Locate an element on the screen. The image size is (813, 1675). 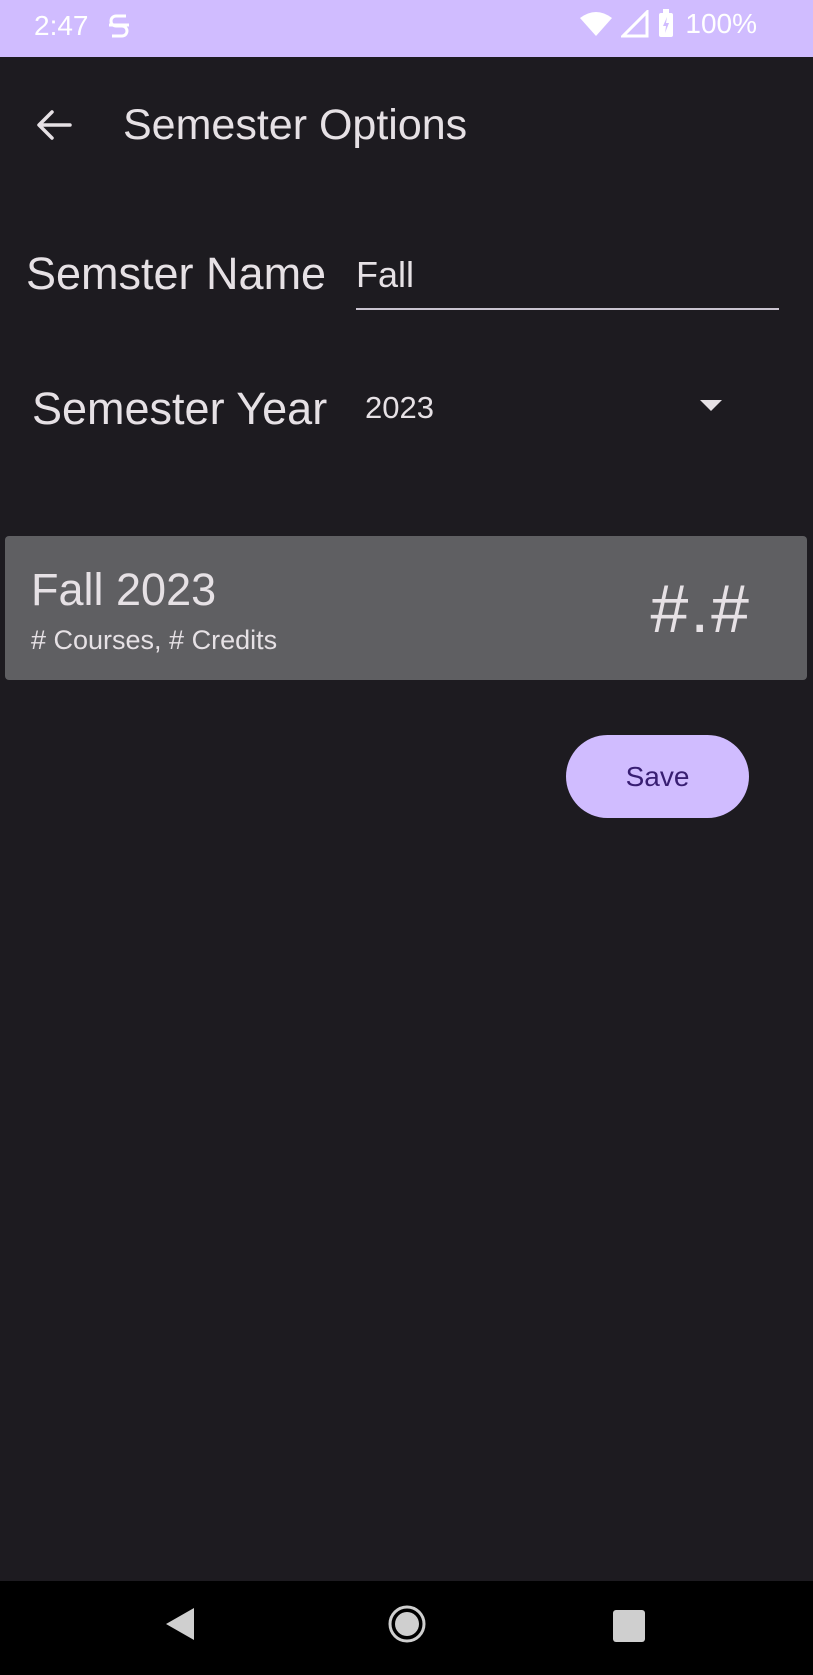
nav-back-icon is located at coordinates (180, 1624).